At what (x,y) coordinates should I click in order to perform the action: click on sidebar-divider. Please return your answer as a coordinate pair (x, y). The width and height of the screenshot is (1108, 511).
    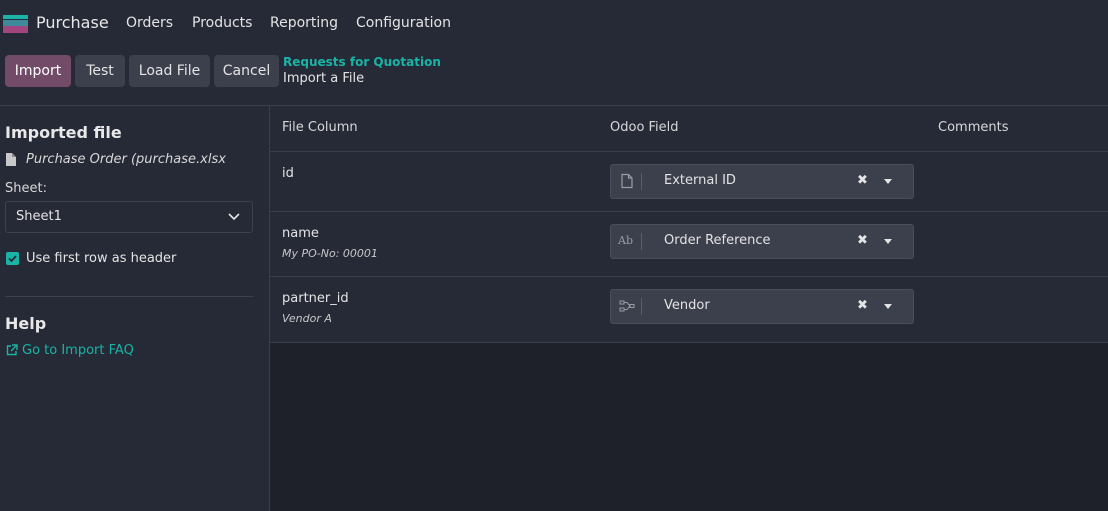
    Looking at the image, I should click on (129, 296).